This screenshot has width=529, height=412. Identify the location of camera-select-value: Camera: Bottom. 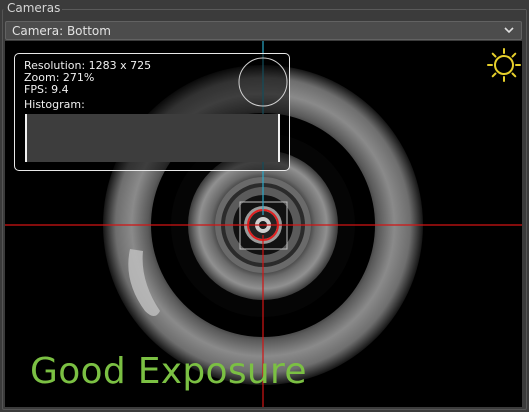
(61, 30).